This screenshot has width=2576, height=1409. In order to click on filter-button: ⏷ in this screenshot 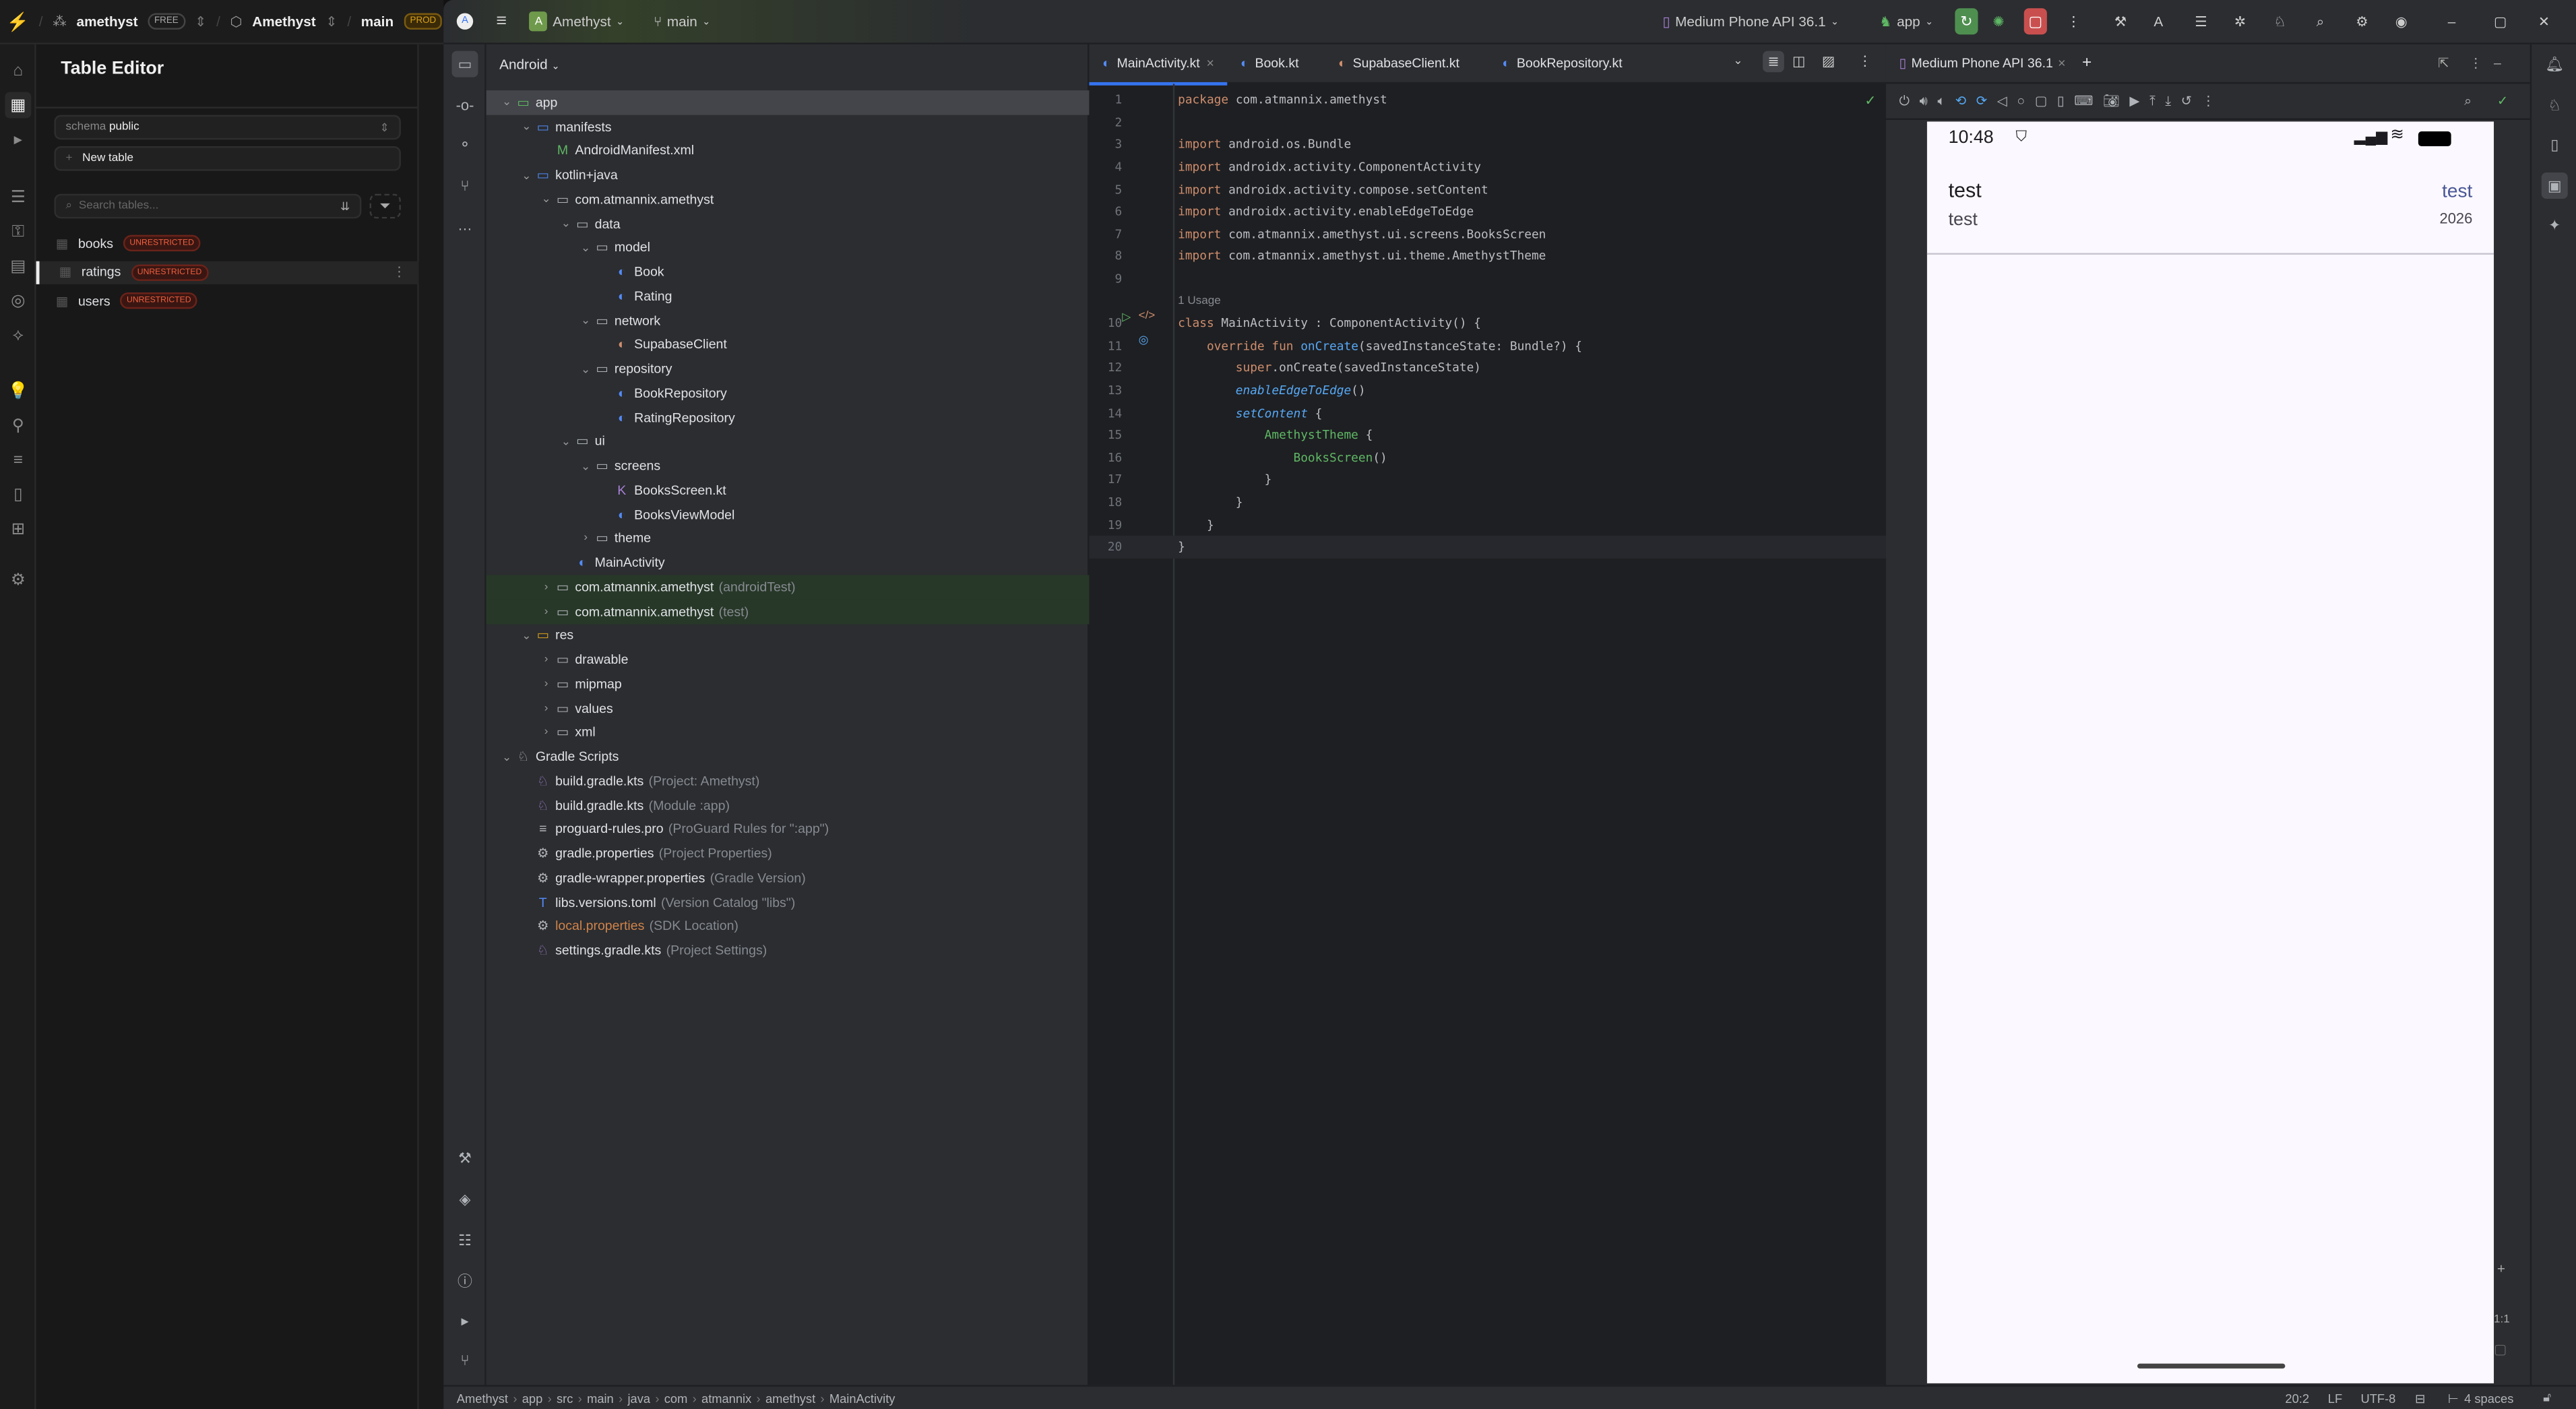, I will do `click(385, 206)`.